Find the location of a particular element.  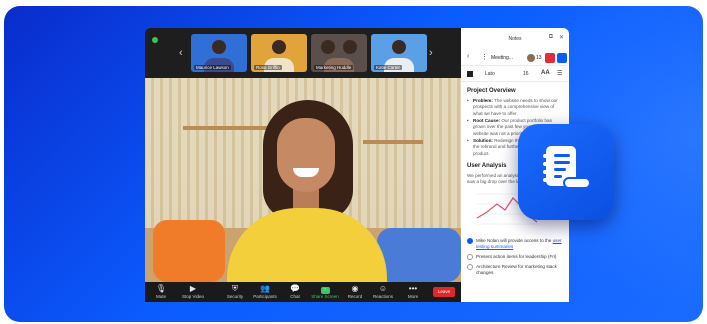

pop-out-icon: ⧉ is located at coordinates (551, 37).